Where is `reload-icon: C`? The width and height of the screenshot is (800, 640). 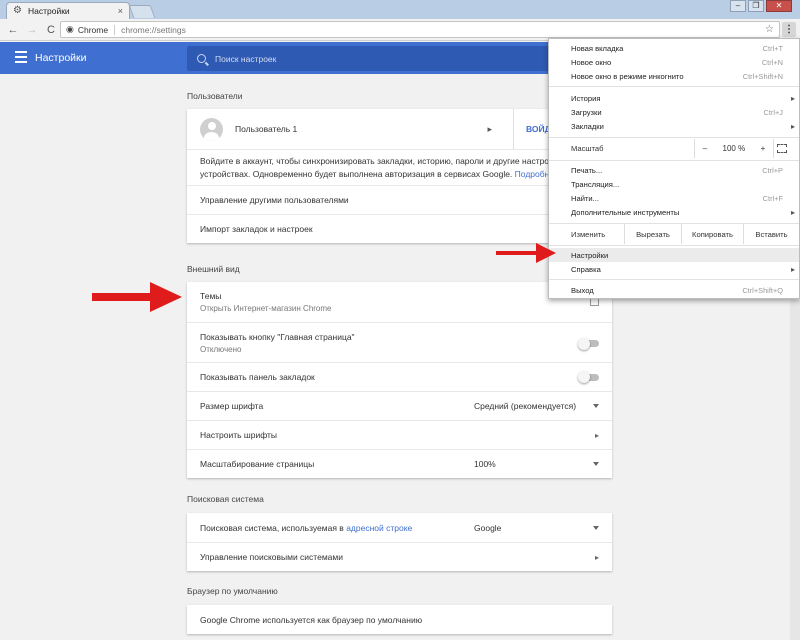
reload-icon: C is located at coordinates (51, 30).